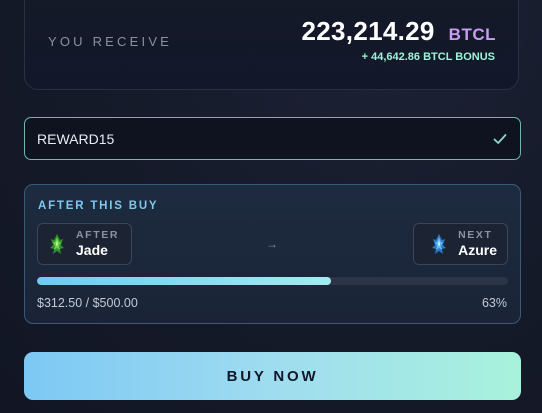 This screenshot has height=413, width=542. Describe the element at coordinates (272, 244) in the screenshot. I see `arrow-right-icon: →` at that location.